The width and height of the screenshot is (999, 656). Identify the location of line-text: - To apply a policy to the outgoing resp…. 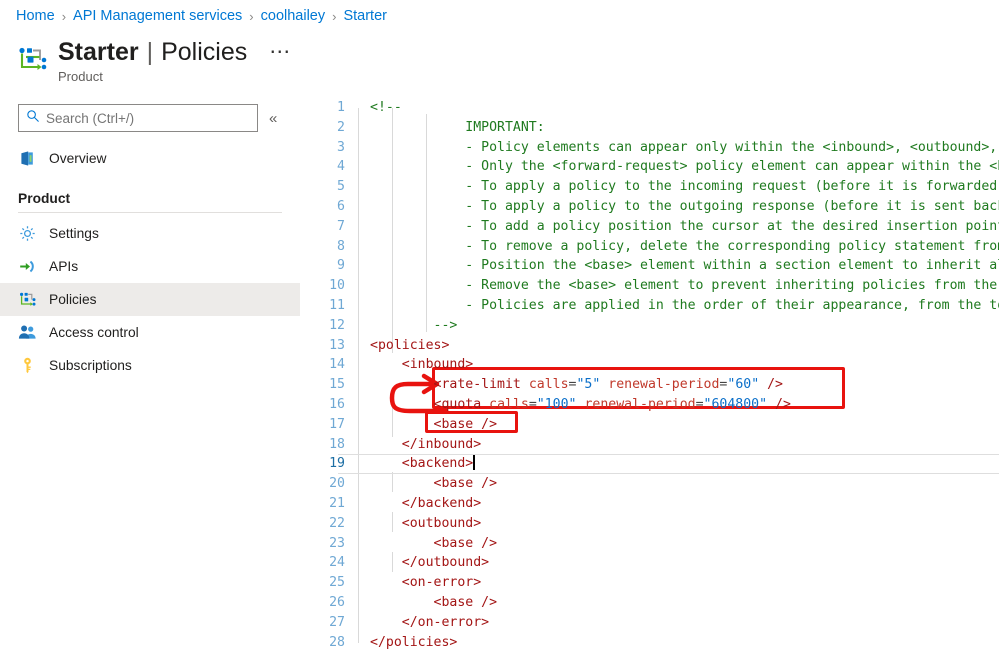
(673, 207).